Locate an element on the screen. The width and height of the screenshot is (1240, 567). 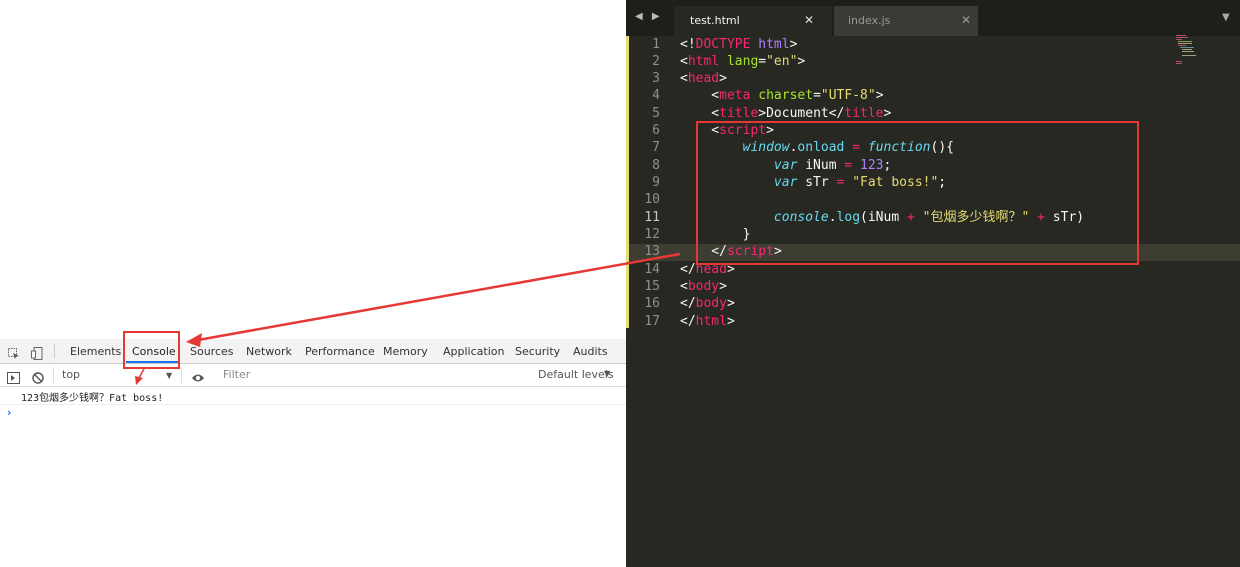
tab-application: Application is located at coordinates (473, 351).